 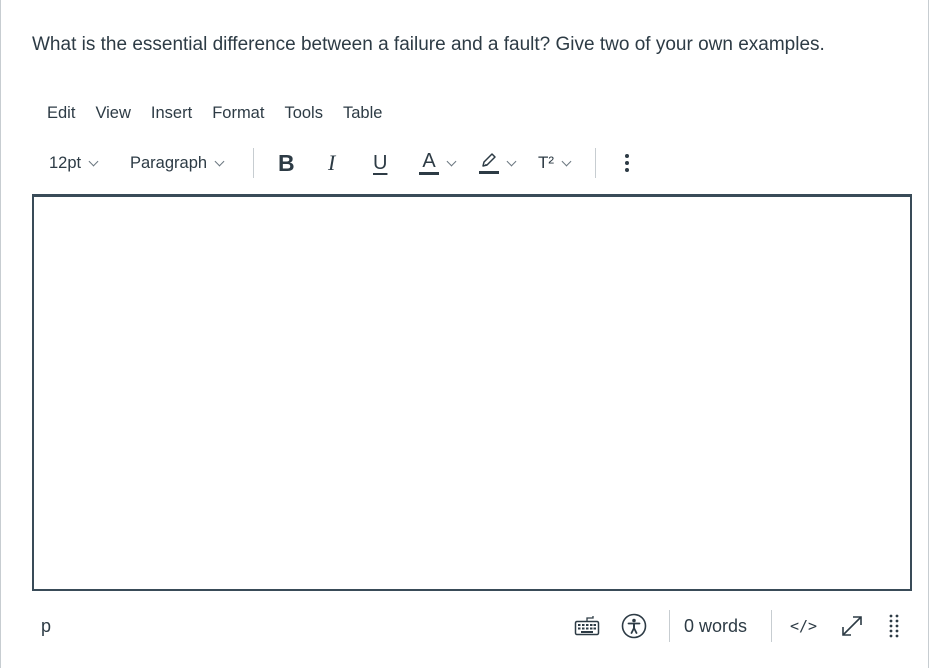 What do you see at coordinates (286, 163) in the screenshot?
I see `bold-button: B` at bounding box center [286, 163].